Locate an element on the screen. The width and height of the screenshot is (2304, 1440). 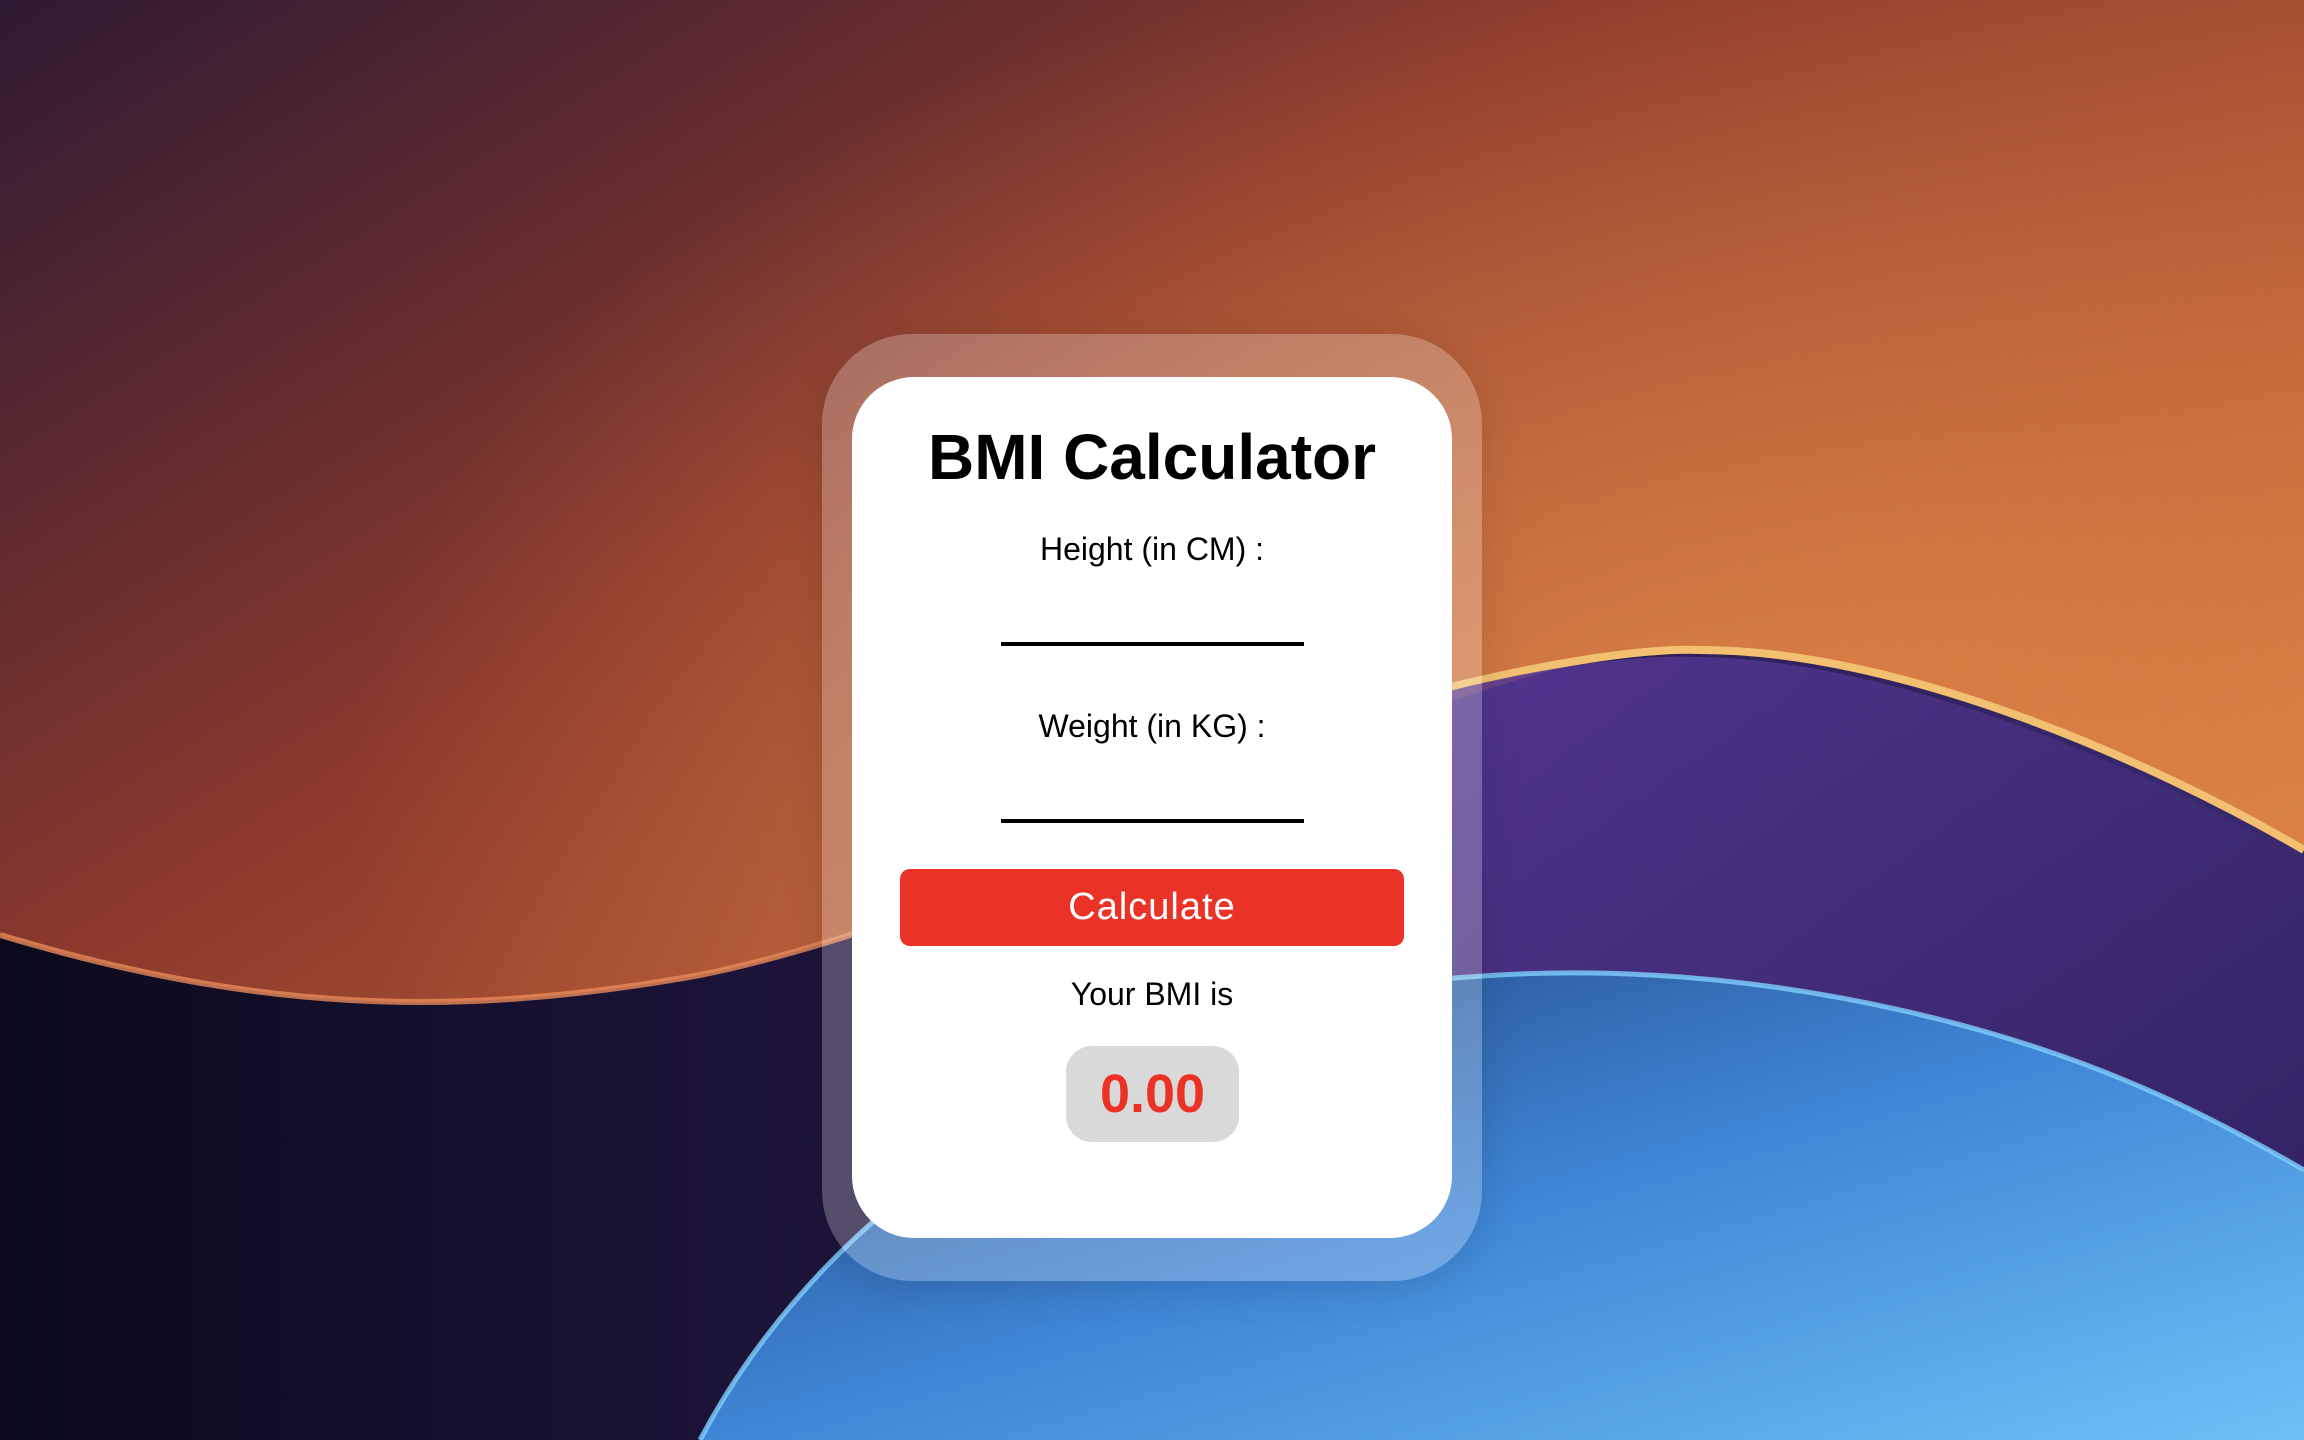
page-title: BMI Calculator is located at coordinates (1152, 457).